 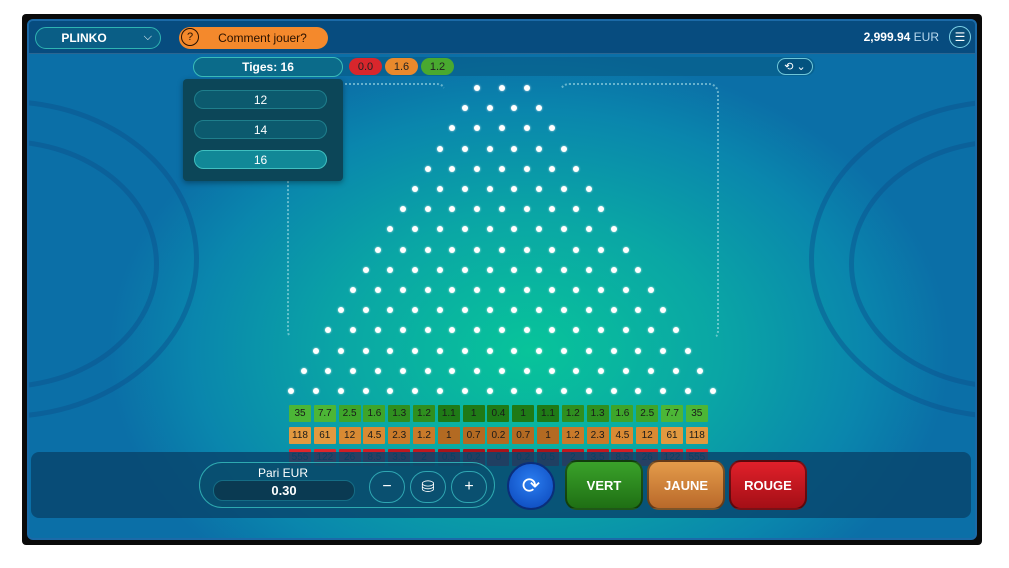 What do you see at coordinates (260, 129) in the screenshot?
I see `pins-option-14: 14` at bounding box center [260, 129].